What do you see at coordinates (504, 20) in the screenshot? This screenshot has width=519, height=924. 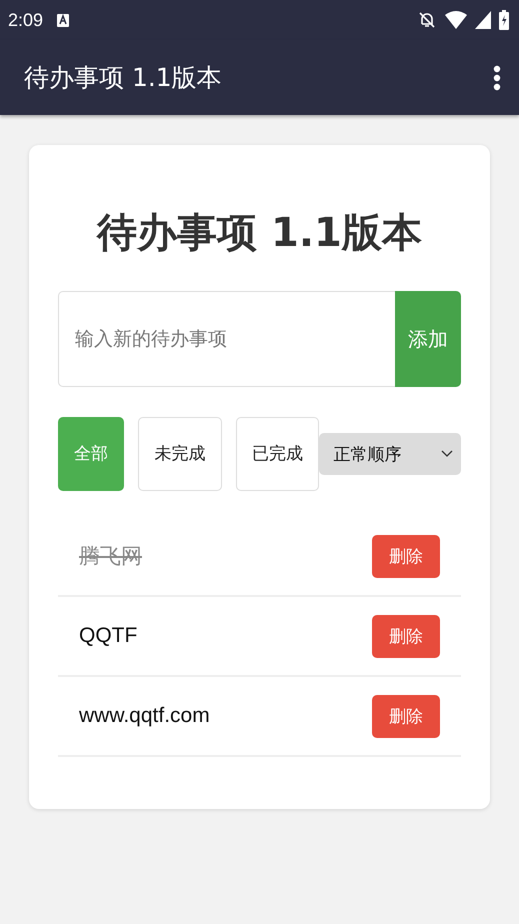 I see `battery-icon` at bounding box center [504, 20].